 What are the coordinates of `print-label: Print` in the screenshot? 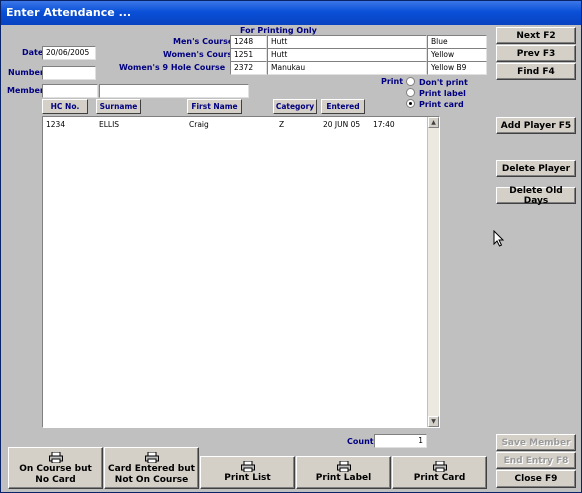 It's located at (392, 81).